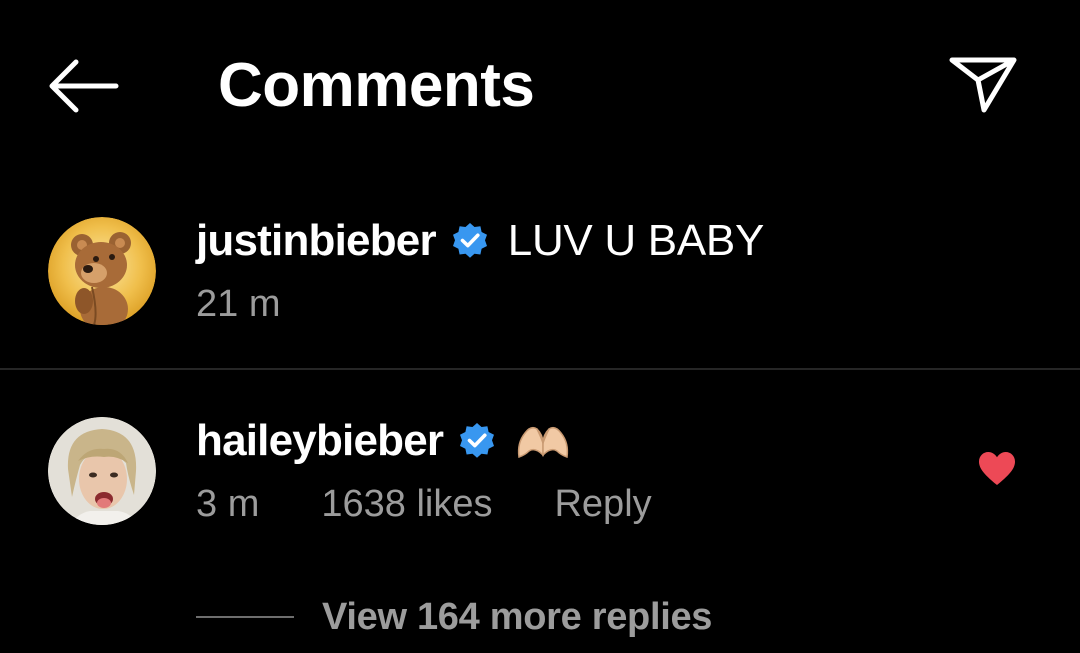 The image size is (1080, 653). Describe the element at coordinates (316, 241) in the screenshot. I see `username: justinbieber` at that location.